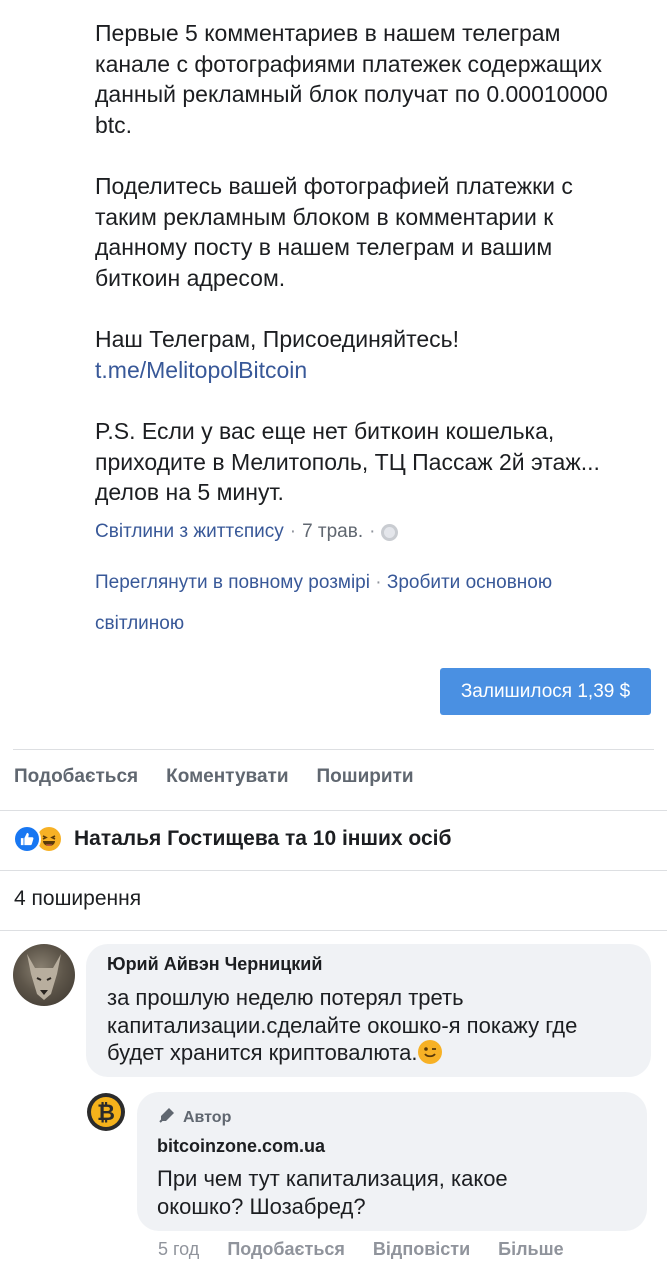 Image resolution: width=667 pixels, height=1280 pixels. What do you see at coordinates (390, 532) in the screenshot?
I see `globe-icon` at bounding box center [390, 532].